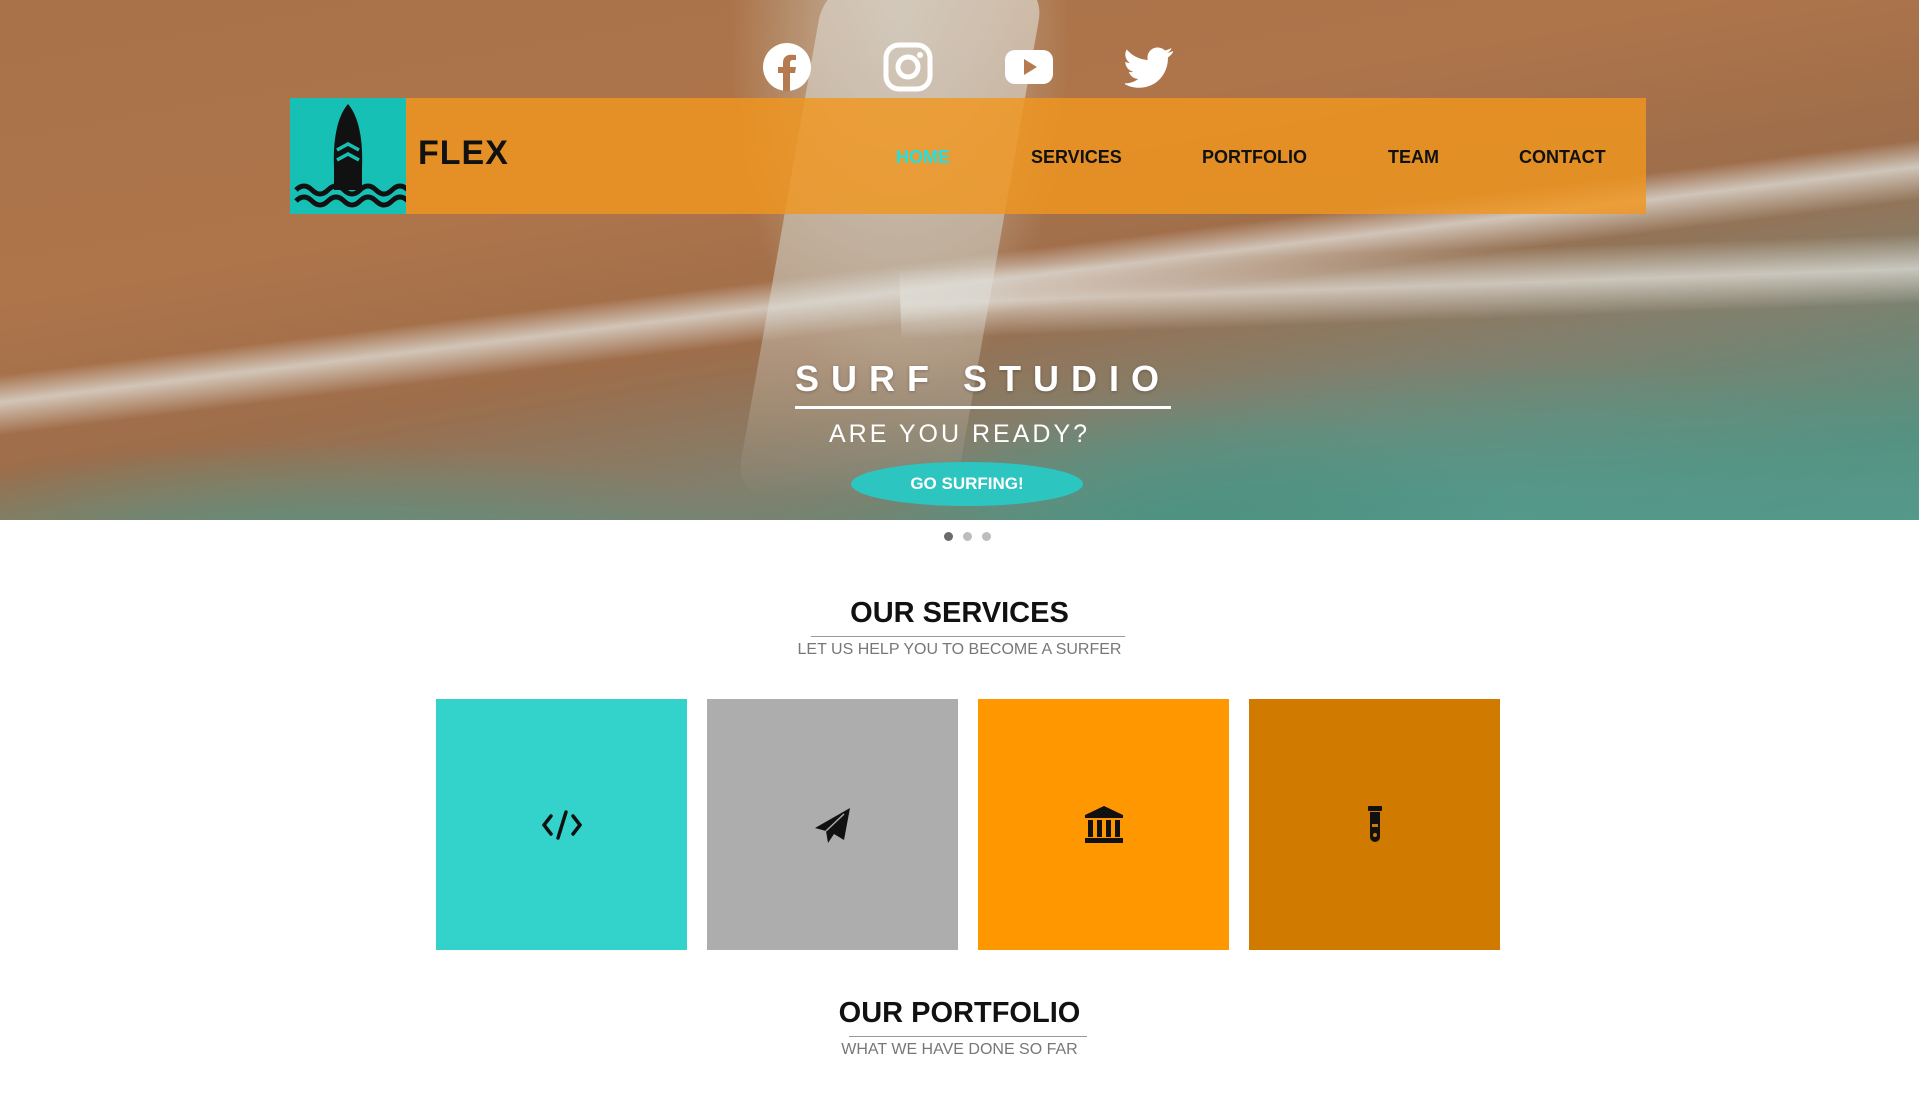  What do you see at coordinates (463, 153) in the screenshot?
I see `brand-name: FLEX` at bounding box center [463, 153].